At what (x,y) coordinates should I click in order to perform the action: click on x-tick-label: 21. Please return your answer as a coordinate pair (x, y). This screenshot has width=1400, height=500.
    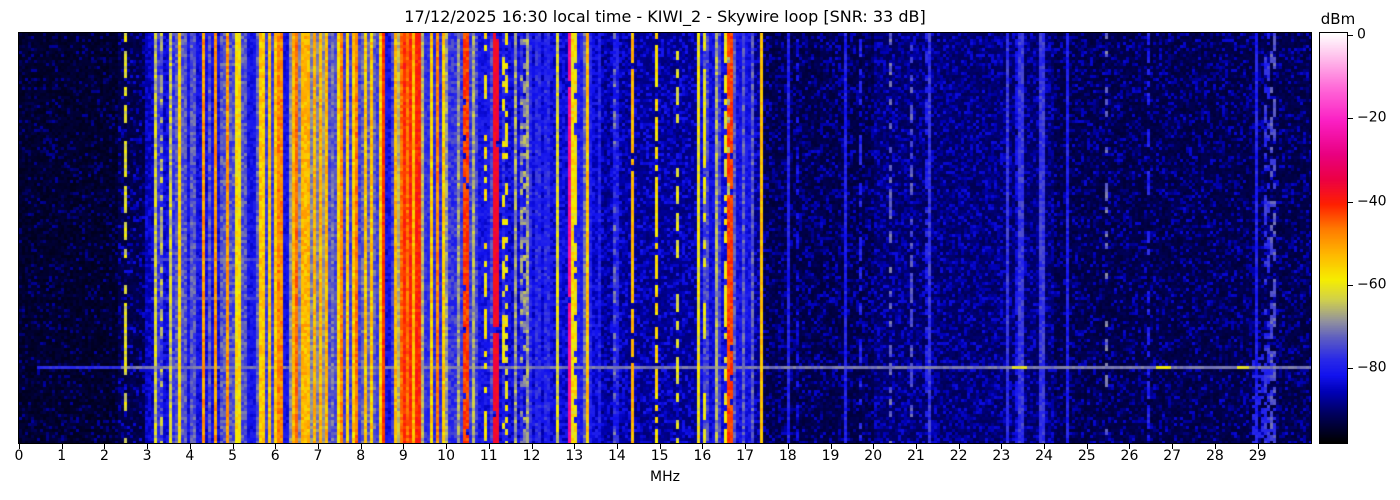
    Looking at the image, I should click on (916, 456).